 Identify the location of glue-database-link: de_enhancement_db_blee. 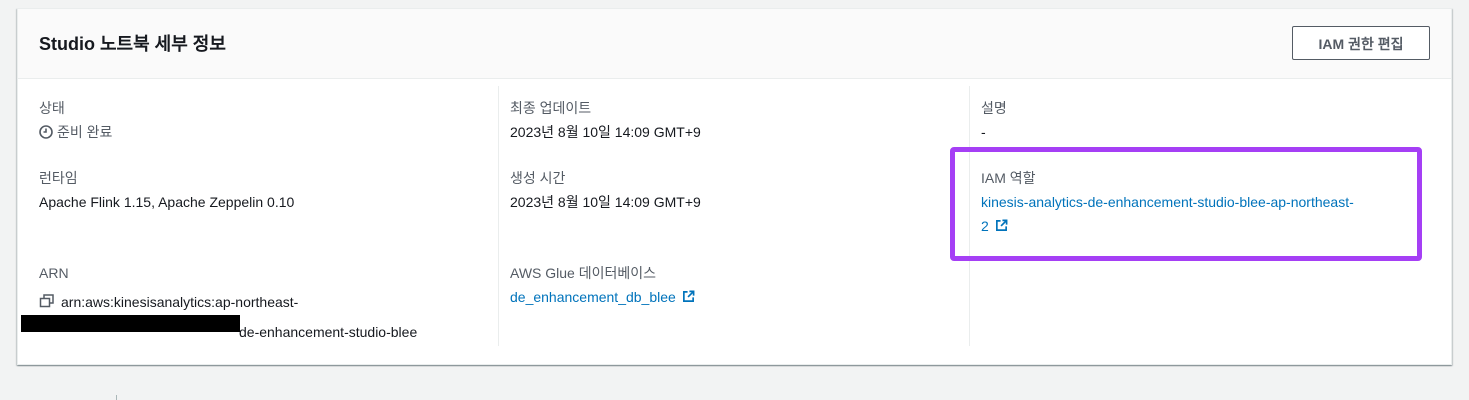
(593, 297).